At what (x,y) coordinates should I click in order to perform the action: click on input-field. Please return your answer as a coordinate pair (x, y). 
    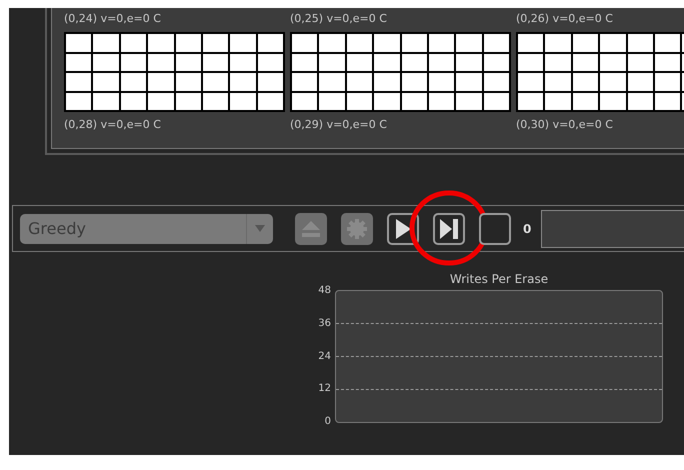
    Looking at the image, I should click on (612, 229).